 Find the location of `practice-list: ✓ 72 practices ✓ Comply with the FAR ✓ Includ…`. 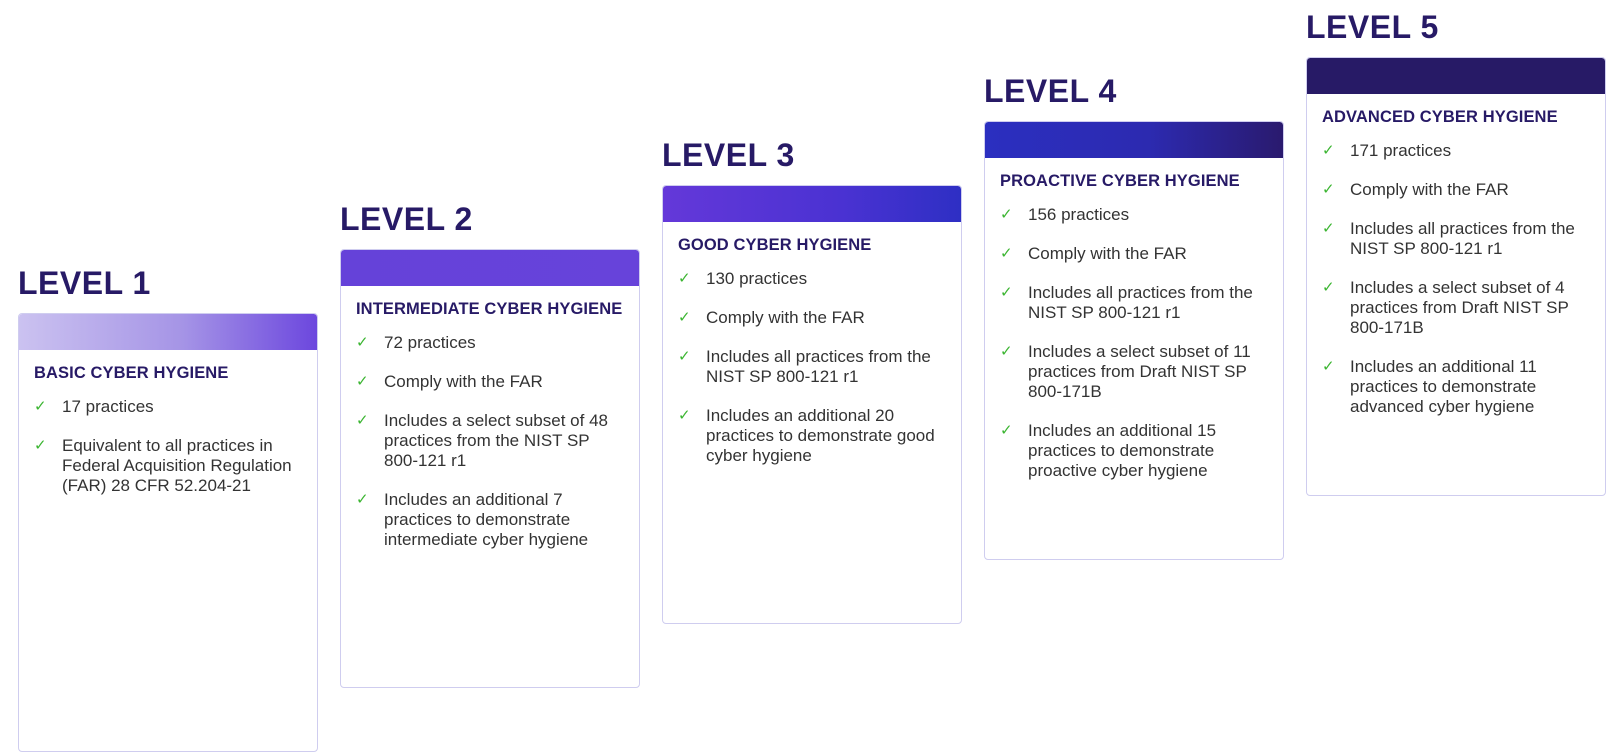

practice-list: ✓ 72 practices ✓ Comply with the FAR ✓ Includ… is located at coordinates (490, 441).